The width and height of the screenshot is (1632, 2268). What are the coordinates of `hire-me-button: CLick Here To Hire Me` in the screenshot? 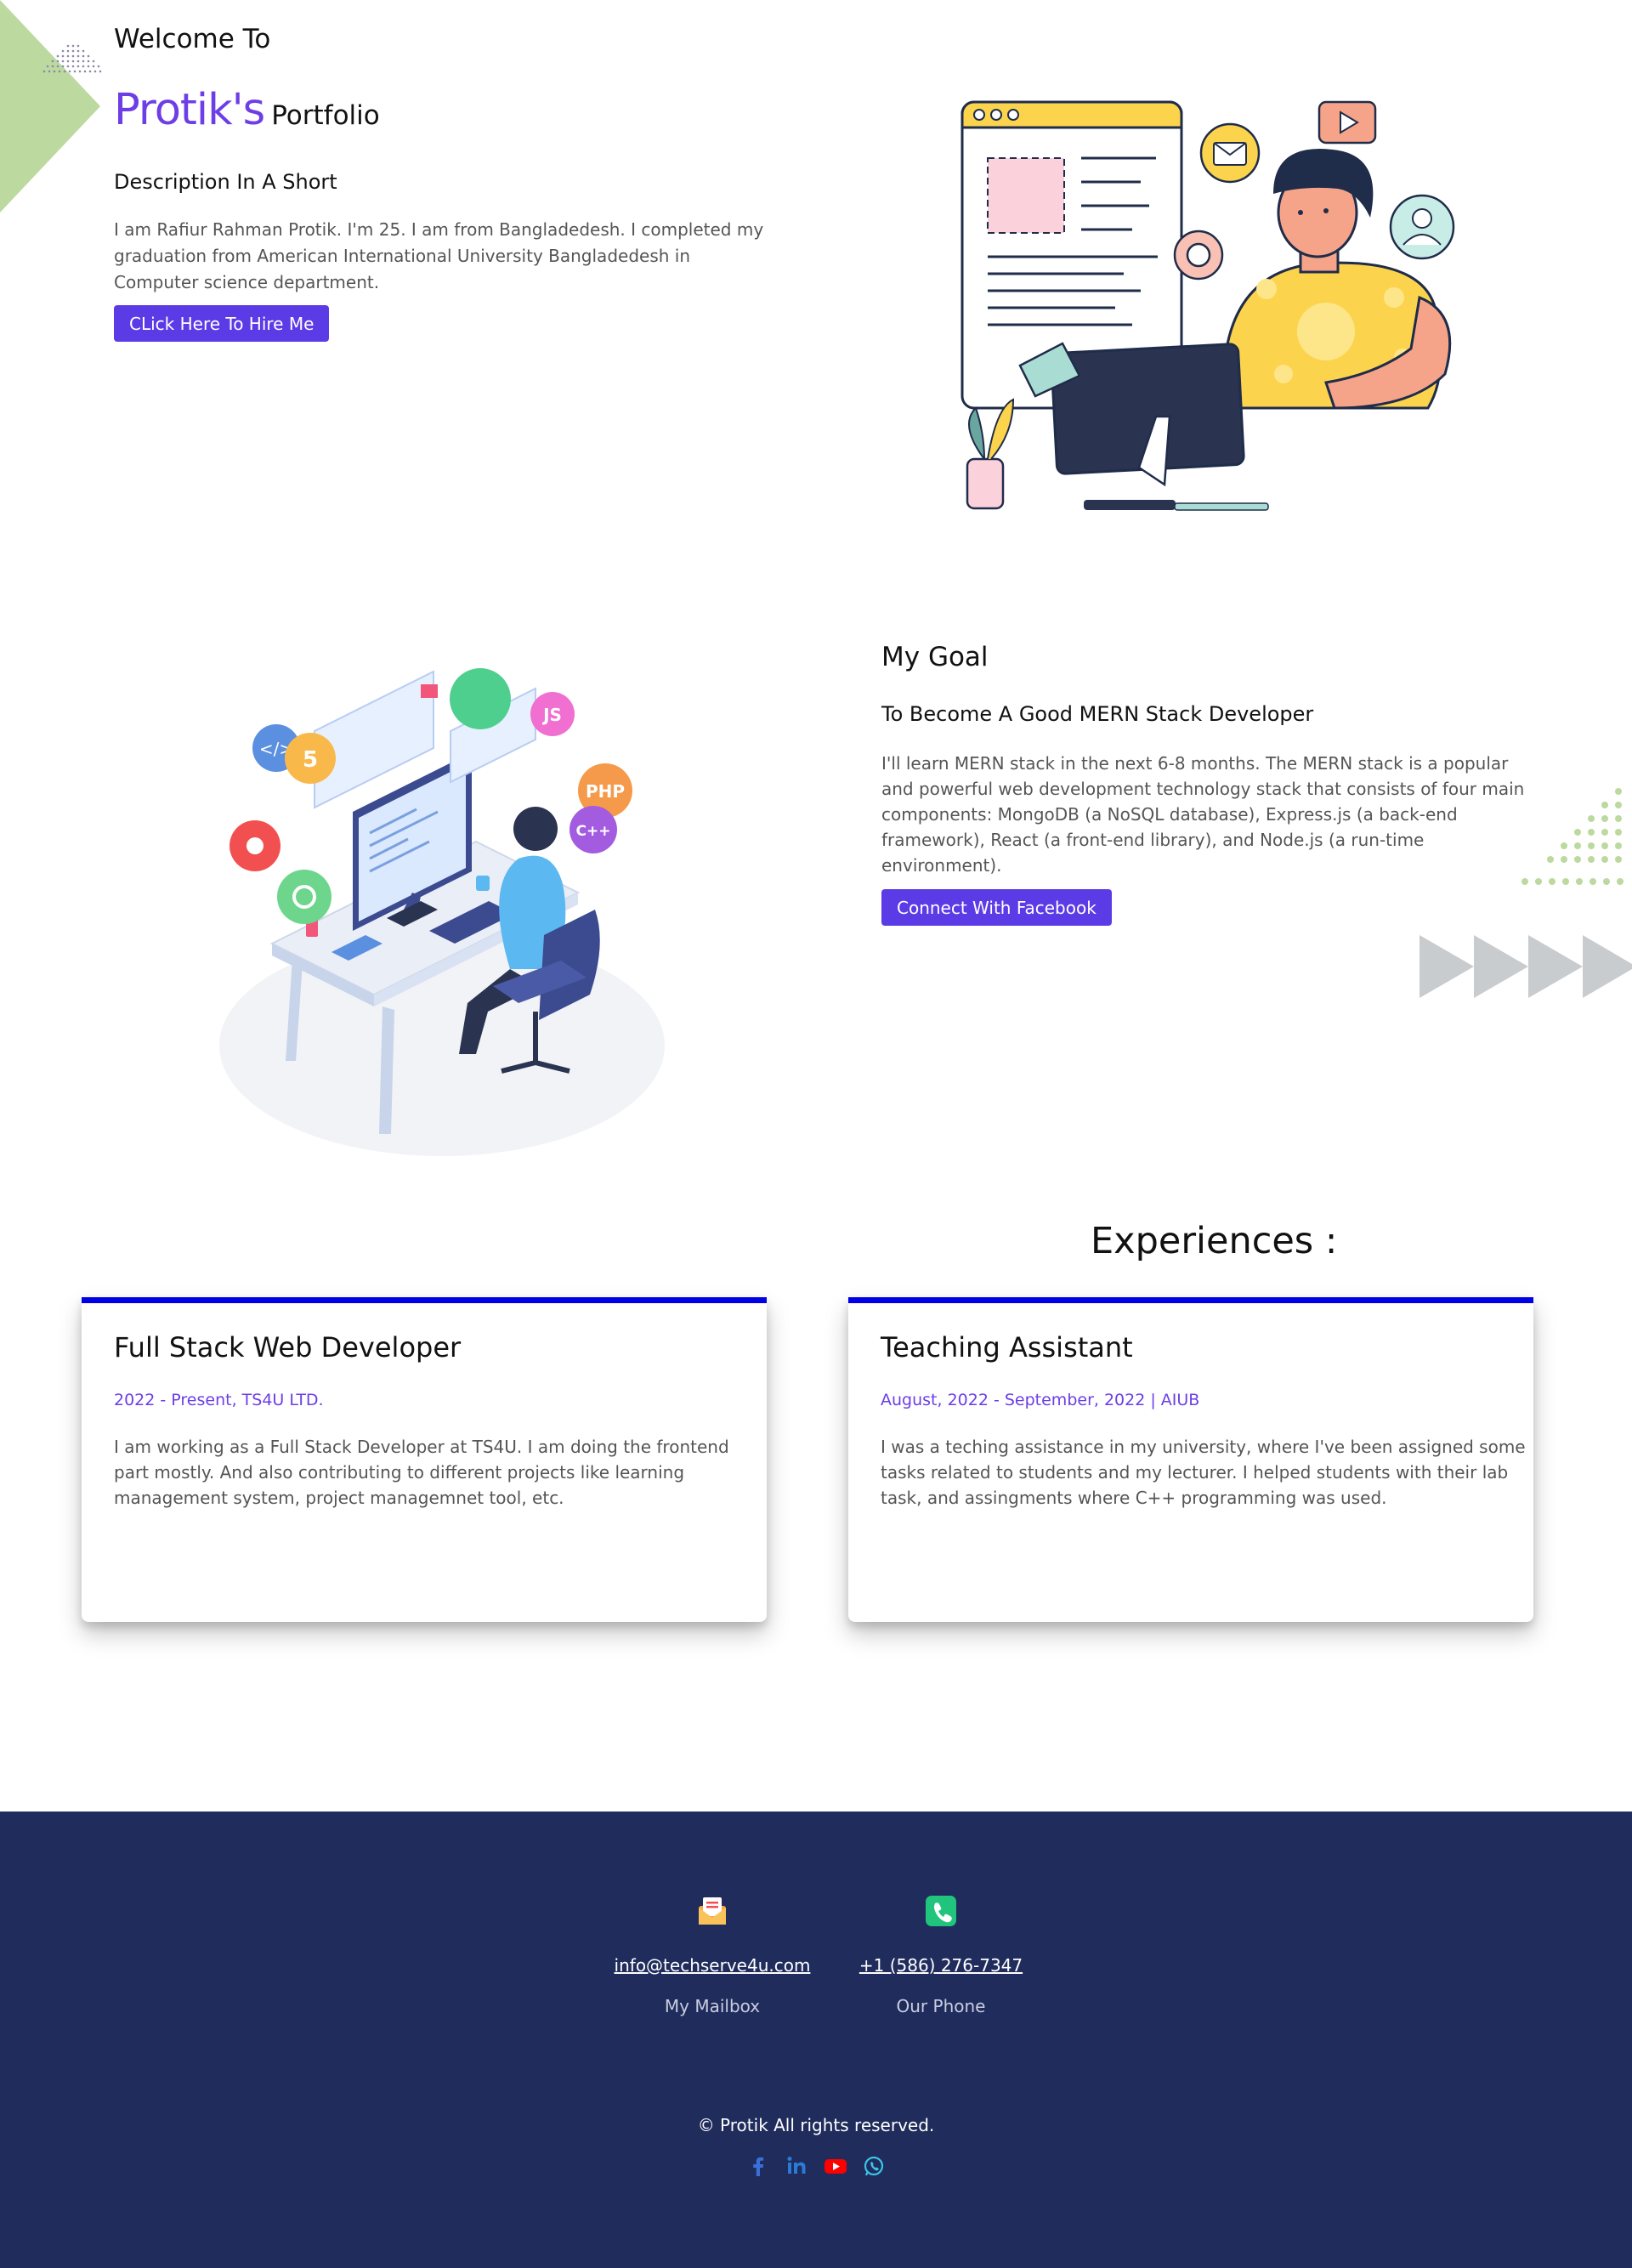 It's located at (222, 323).